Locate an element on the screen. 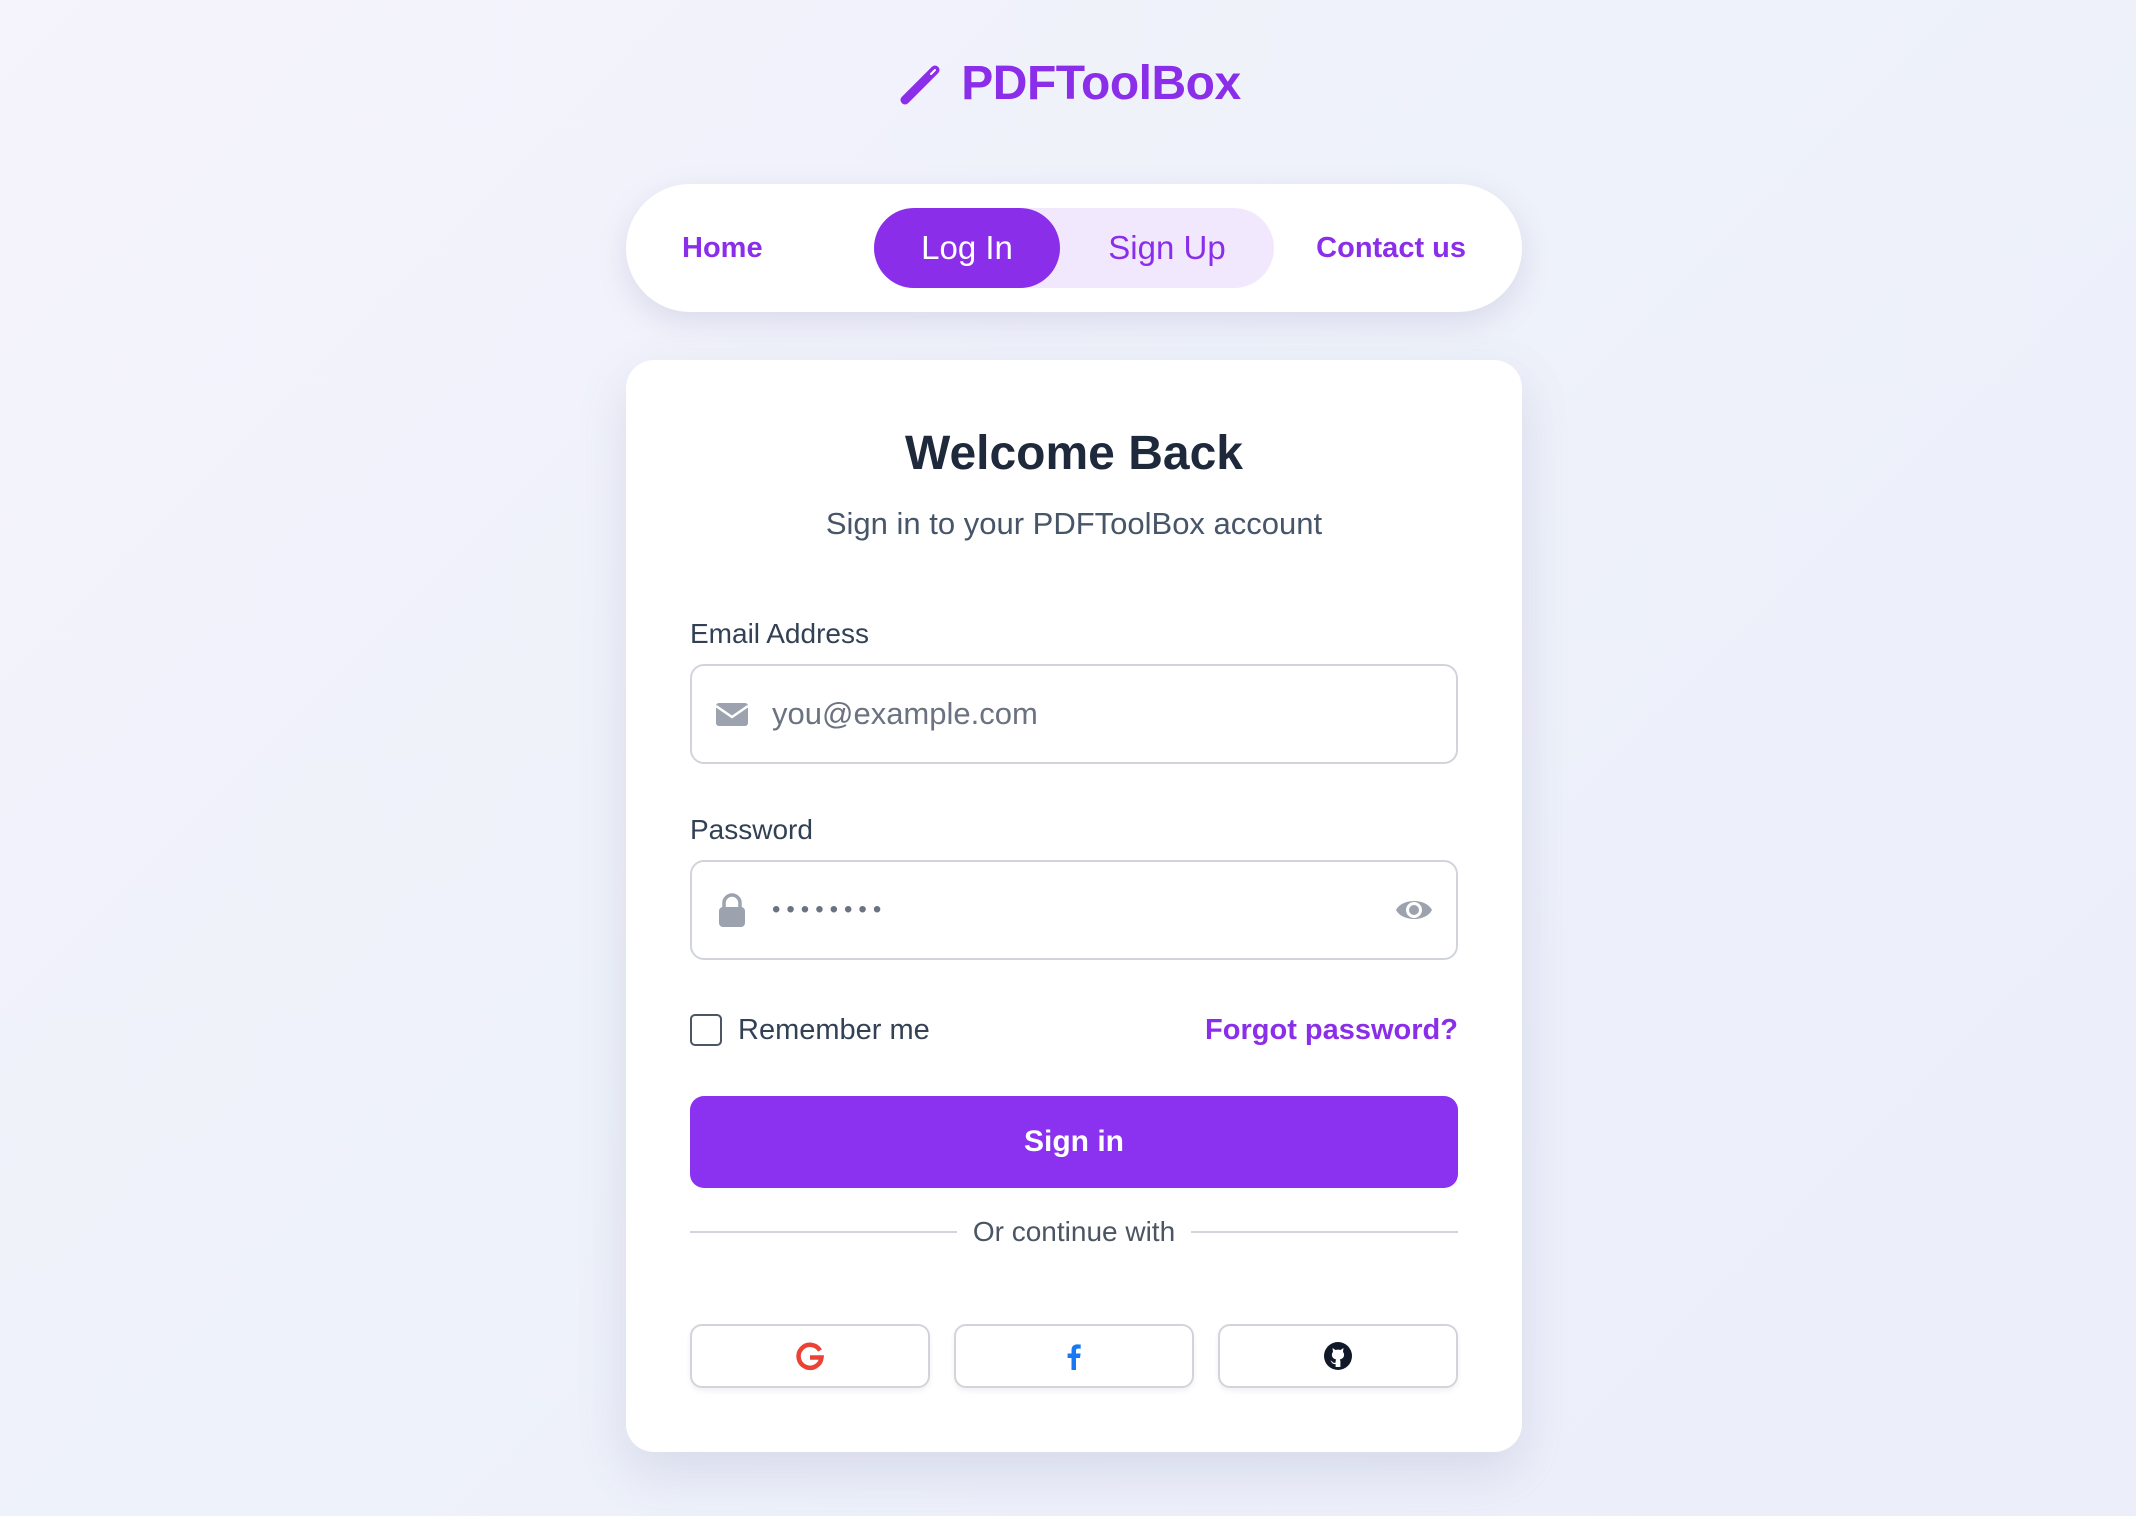 This screenshot has height=1516, width=2136. lock-icon is located at coordinates (732, 910).